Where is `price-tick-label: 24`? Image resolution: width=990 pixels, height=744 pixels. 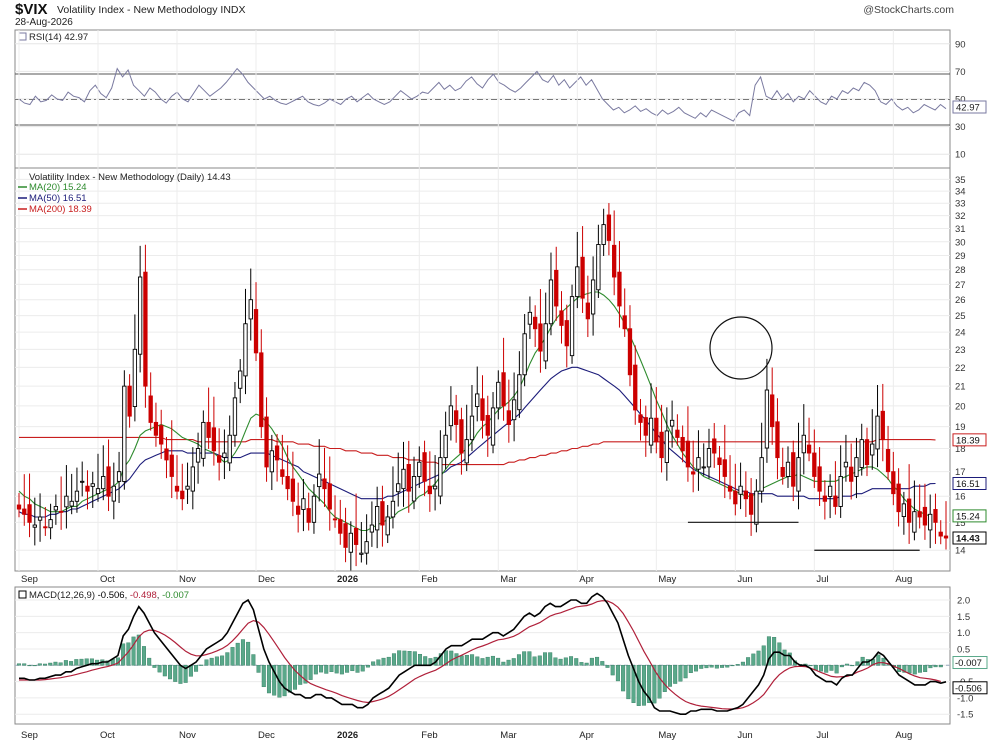
price-tick-label: 24 is located at coordinates (960, 333).